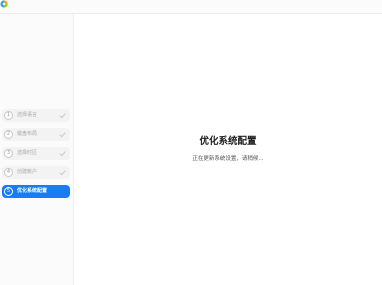  What do you see at coordinates (27, 115) in the screenshot?
I see `step-label: 选择语言` at bounding box center [27, 115].